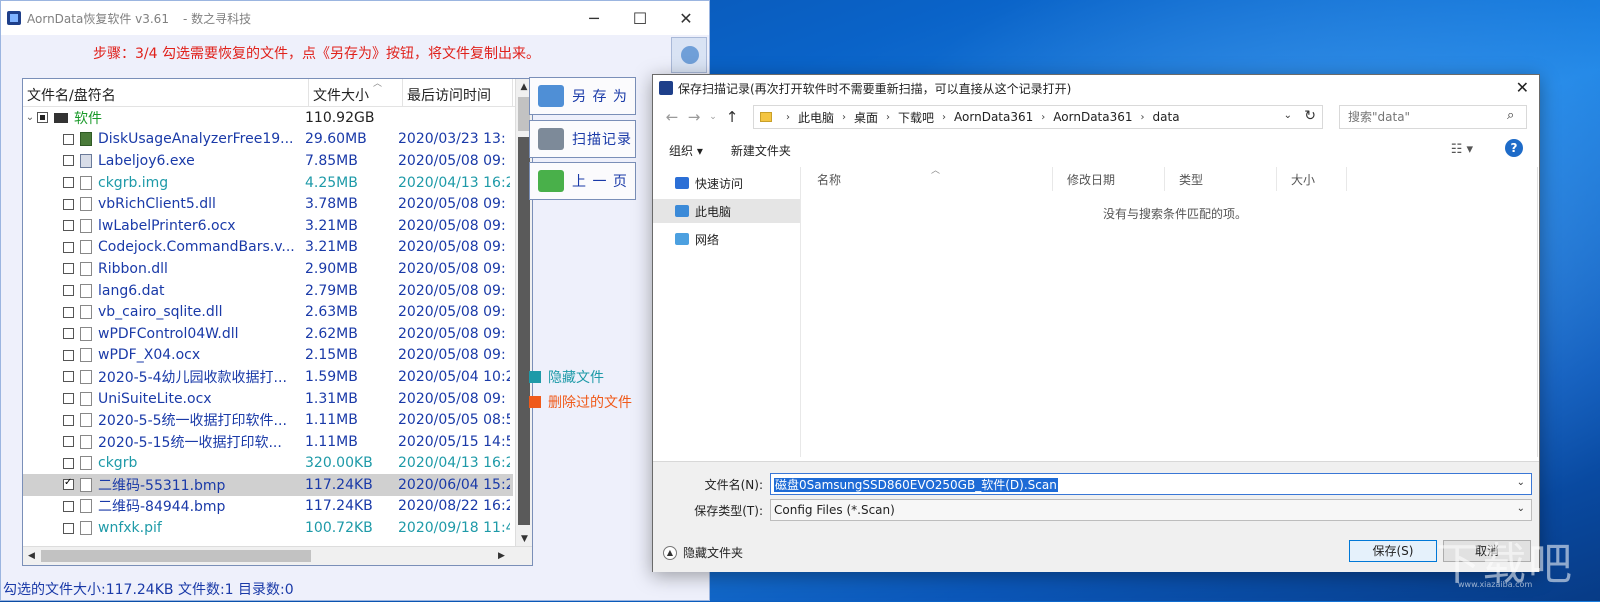  I want to click on nav-item-network: 网络, so click(726, 239).